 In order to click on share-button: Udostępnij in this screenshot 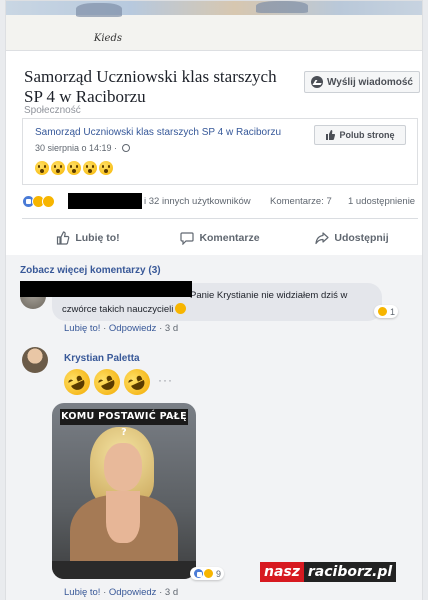, I will do `click(352, 238)`.